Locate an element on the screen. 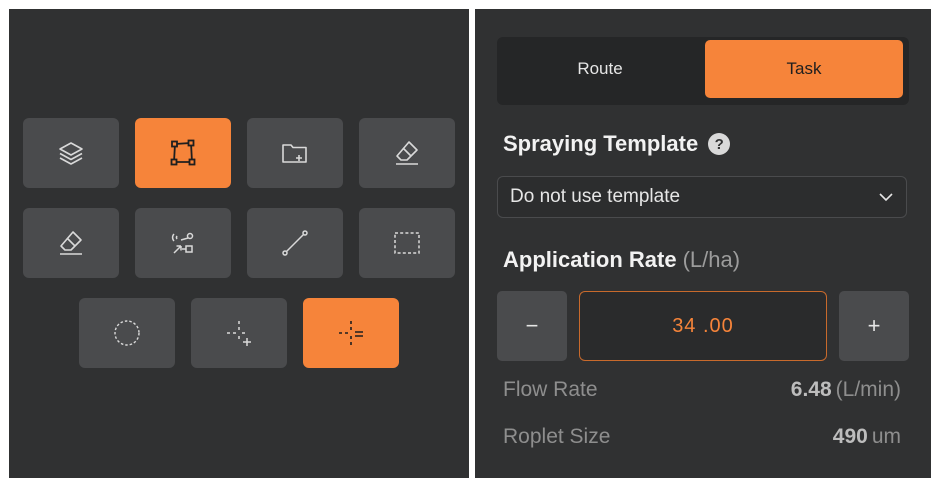  crosshair-remove-button is located at coordinates (351, 333).